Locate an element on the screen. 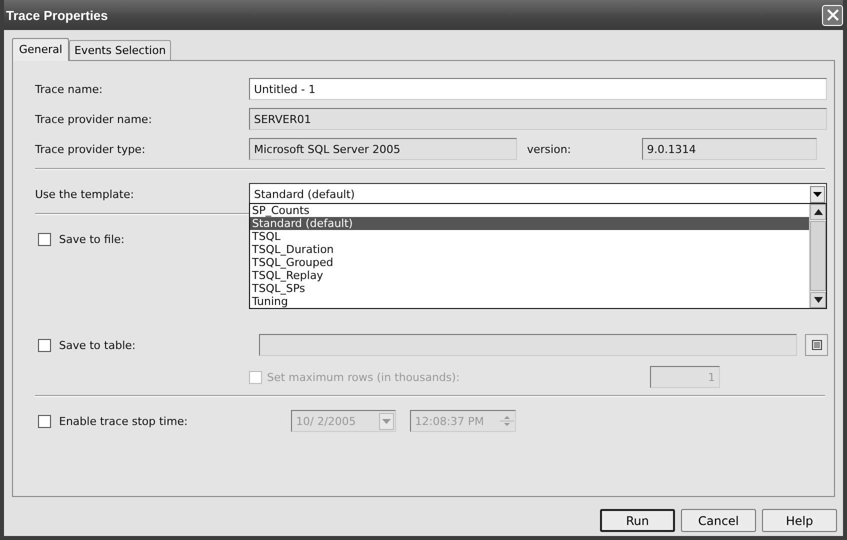  field-label: version: is located at coordinates (549, 149).